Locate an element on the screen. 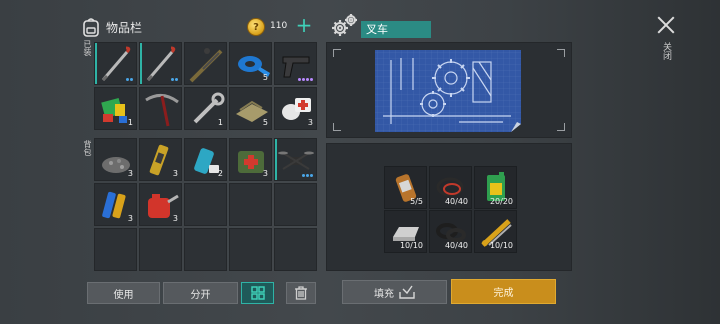 This screenshot has width=720, height=324. complete-button: 完成 is located at coordinates (503, 291).